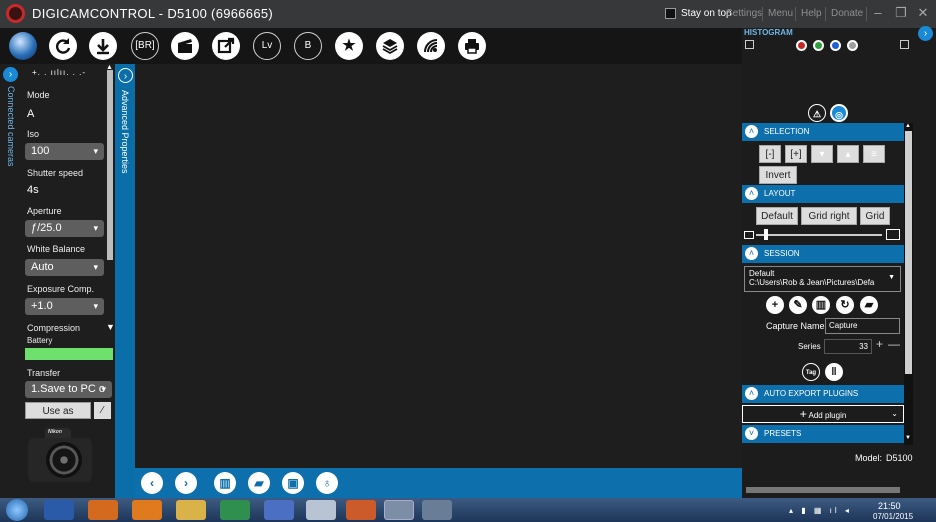  Describe the element at coordinates (848, 346) in the screenshot. I see `series-input: 33` at that location.